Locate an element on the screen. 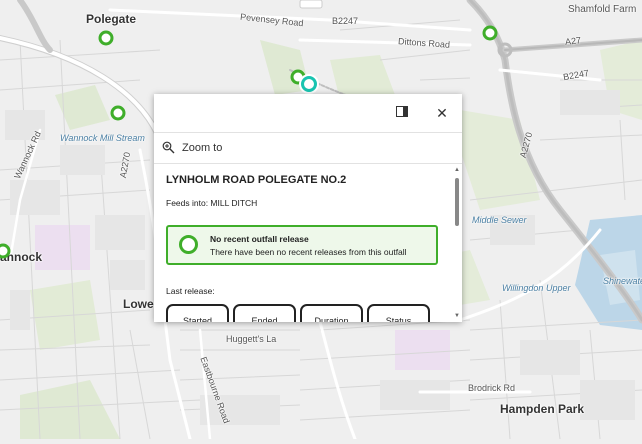 The width and height of the screenshot is (642, 444). zoom-in-icon is located at coordinates (169, 148).